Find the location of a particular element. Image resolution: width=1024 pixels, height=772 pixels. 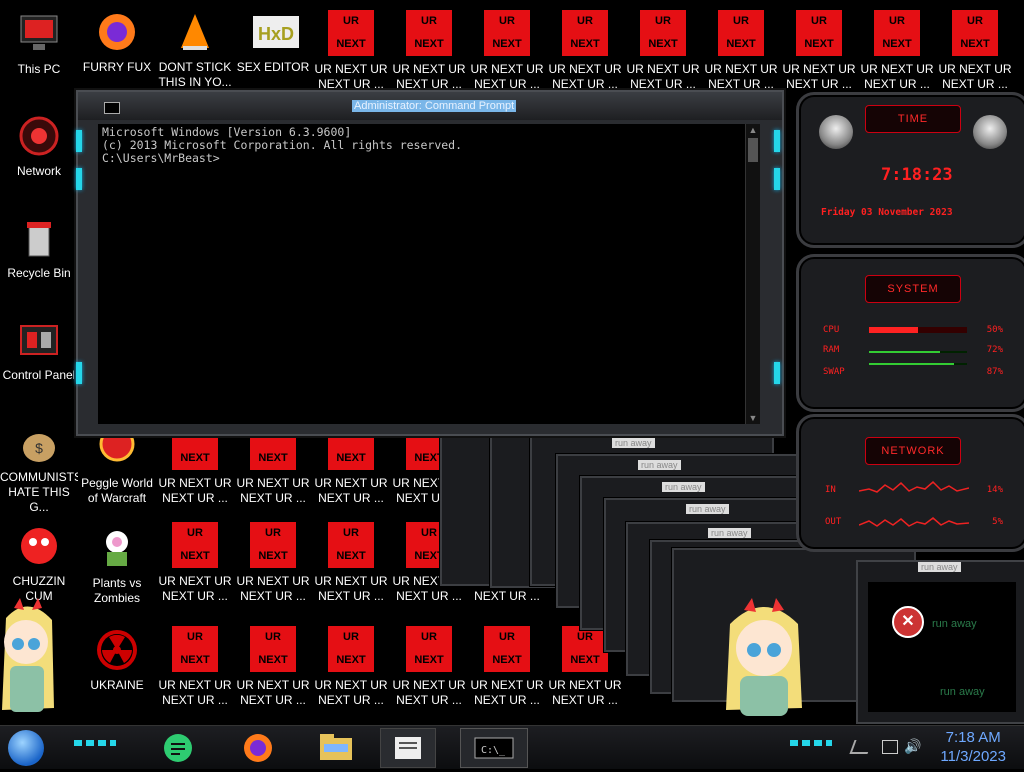

action-center-icon is located at coordinates (861, 747).